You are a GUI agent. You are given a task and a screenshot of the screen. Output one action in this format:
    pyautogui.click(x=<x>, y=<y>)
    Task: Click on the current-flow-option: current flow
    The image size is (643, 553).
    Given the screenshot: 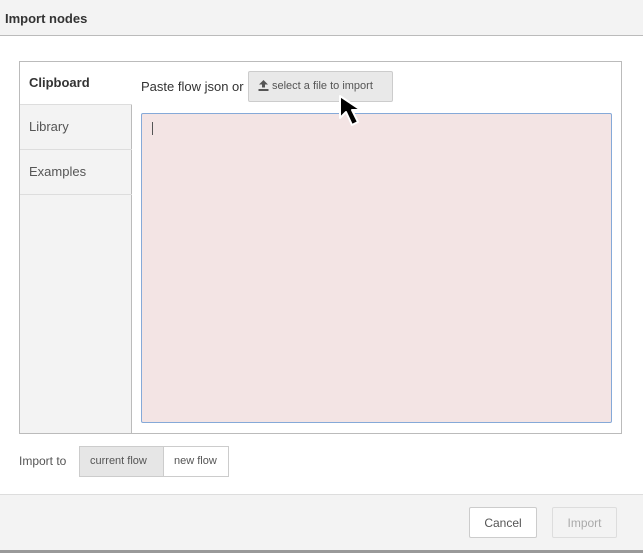 What is the action you would take?
    pyautogui.click(x=121, y=461)
    